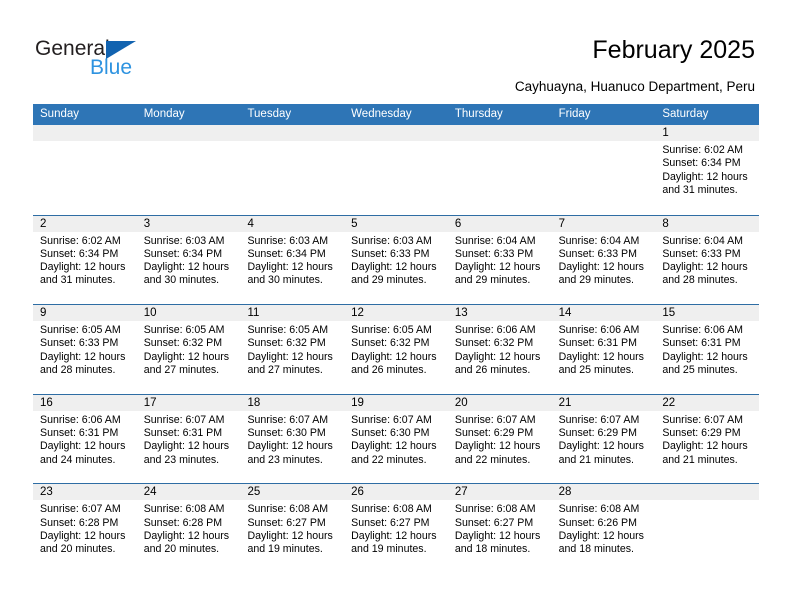  Describe the element at coordinates (603, 133) in the screenshot. I see `day-number-band` at that location.